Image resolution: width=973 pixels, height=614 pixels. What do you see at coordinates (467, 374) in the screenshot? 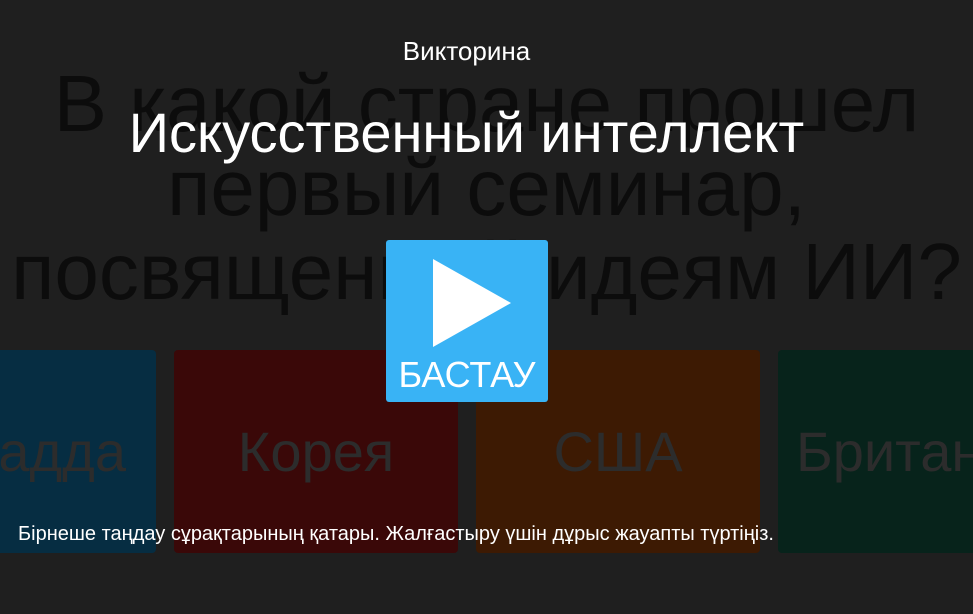
I see `start-button-label: БАСТАУ` at bounding box center [467, 374].